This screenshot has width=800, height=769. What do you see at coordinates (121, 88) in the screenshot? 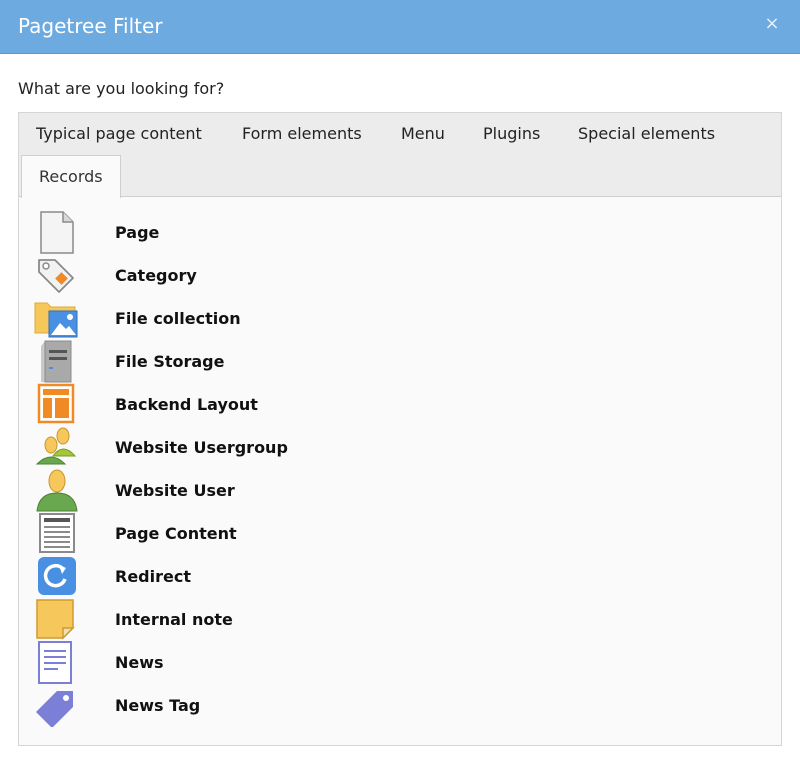
I see `question-text: What are you looking for?` at bounding box center [121, 88].